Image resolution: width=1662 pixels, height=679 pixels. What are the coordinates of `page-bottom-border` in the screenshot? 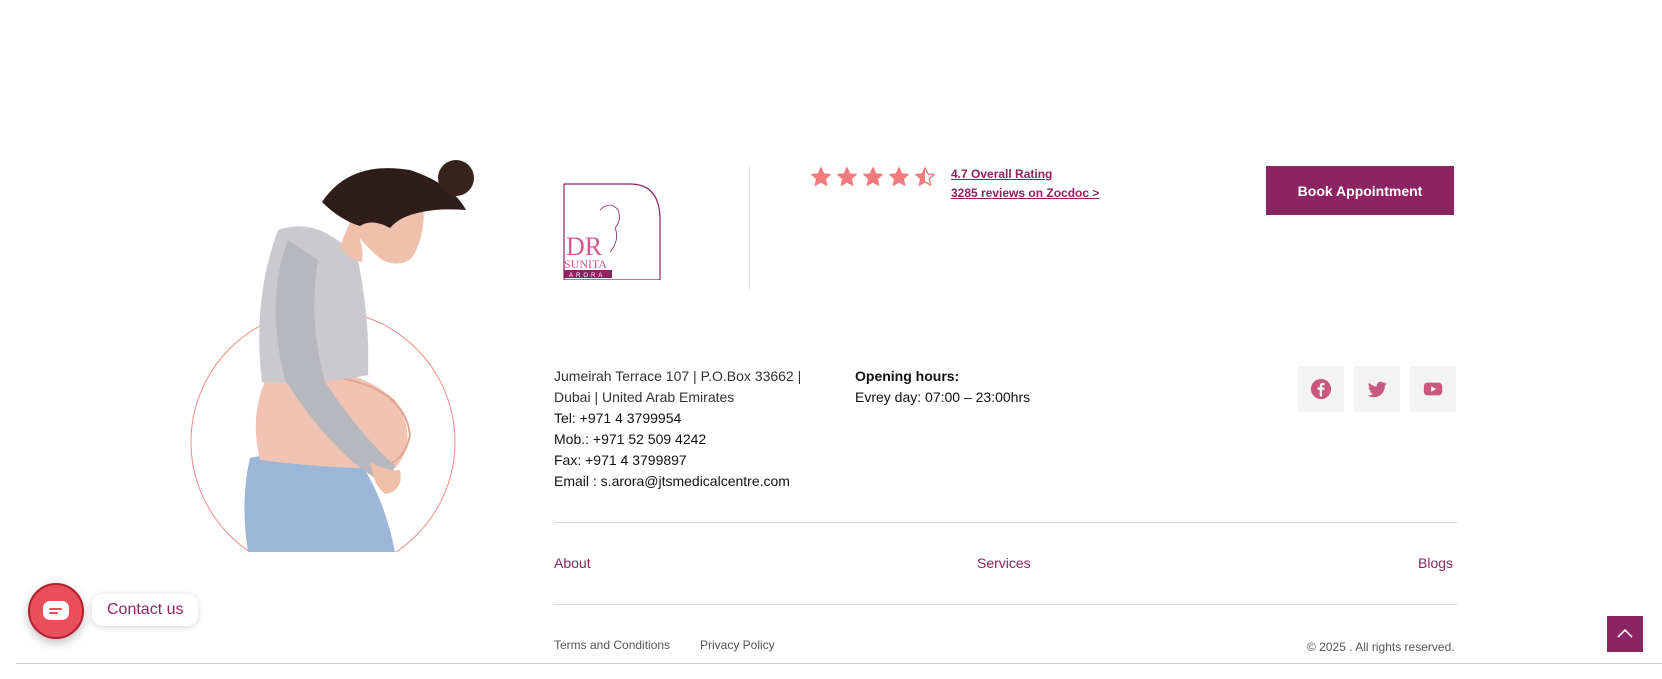 It's located at (839, 663).